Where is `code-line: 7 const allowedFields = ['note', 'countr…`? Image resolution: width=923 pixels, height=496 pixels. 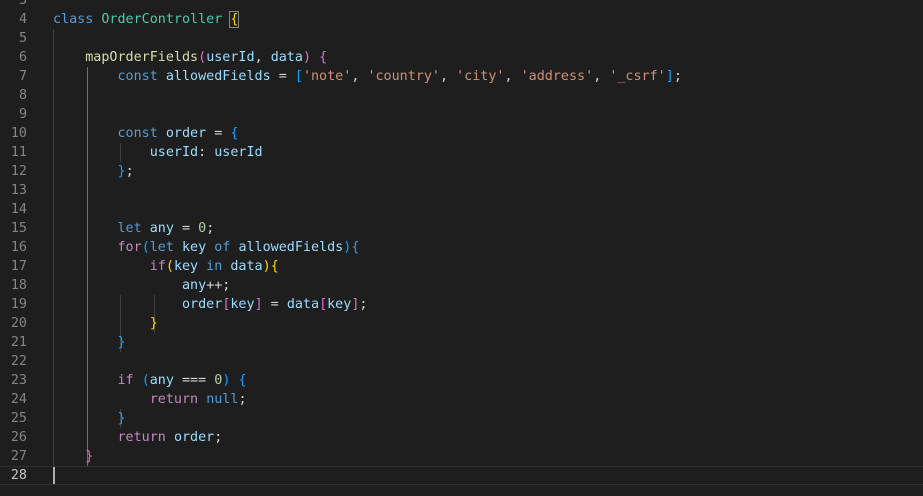 code-line: 7 const allowedFields = ['note', 'countr… is located at coordinates (461, 76).